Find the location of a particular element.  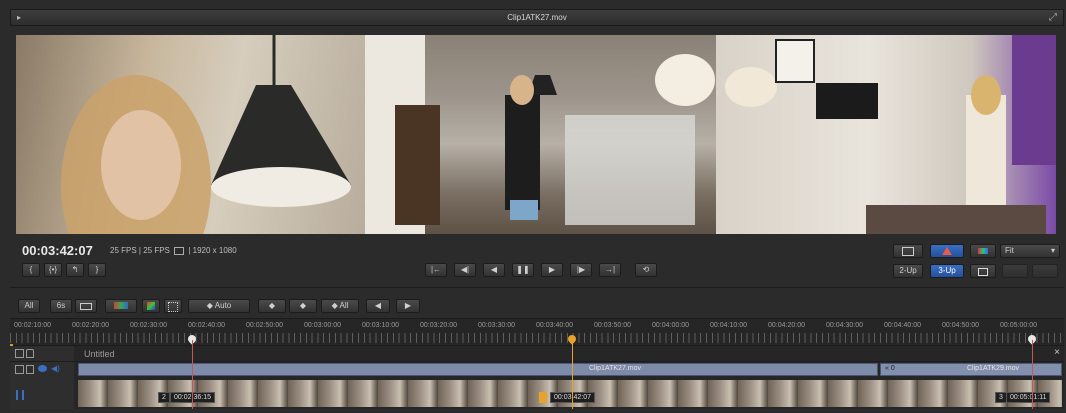

current-timecode: 00:03:42:07 is located at coordinates (57, 250).